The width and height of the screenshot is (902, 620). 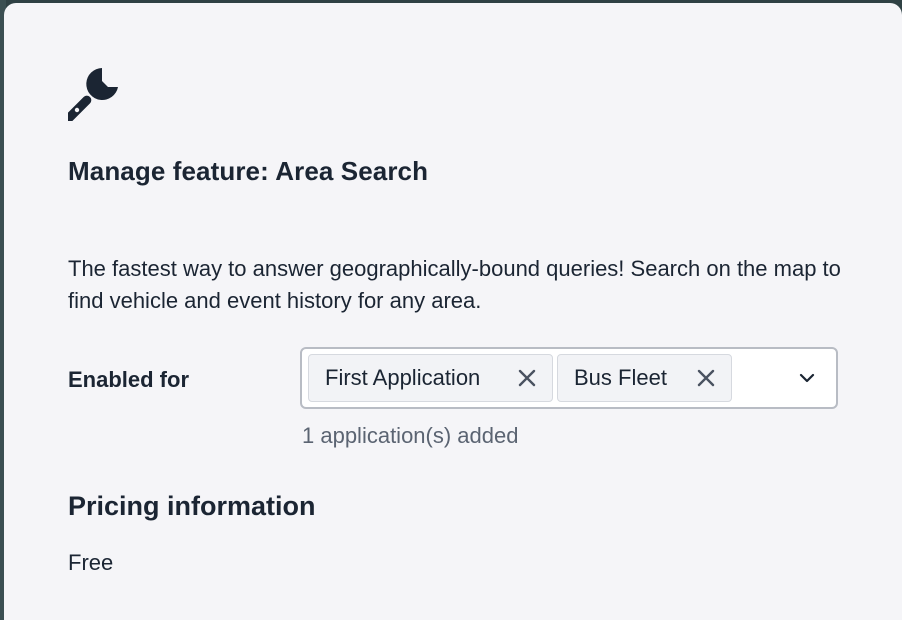 I want to click on enabled-for-label: Enabled for, so click(x=129, y=379).